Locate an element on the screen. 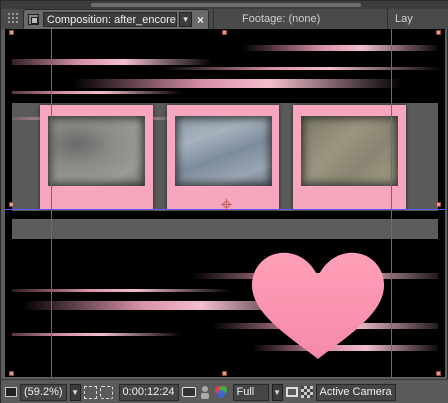 The width and height of the screenshot is (448, 403). tab-layer: Lay is located at coordinates (404, 19).